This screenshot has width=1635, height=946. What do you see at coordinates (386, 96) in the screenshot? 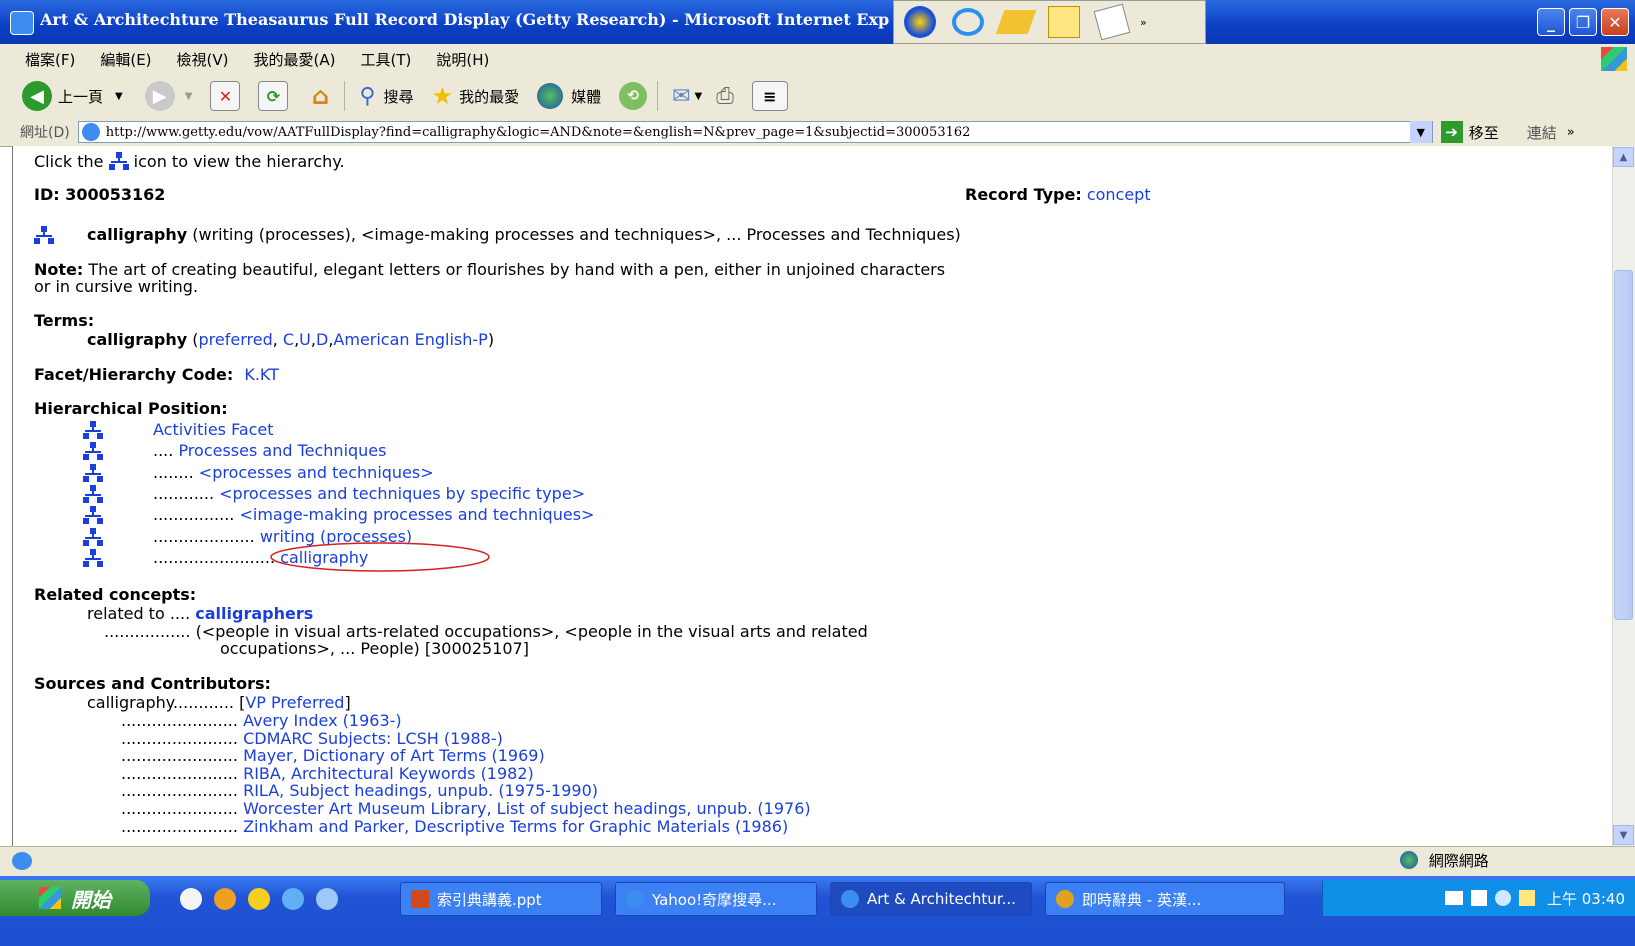
I see `search-button: ⚲ 搜尋` at bounding box center [386, 96].